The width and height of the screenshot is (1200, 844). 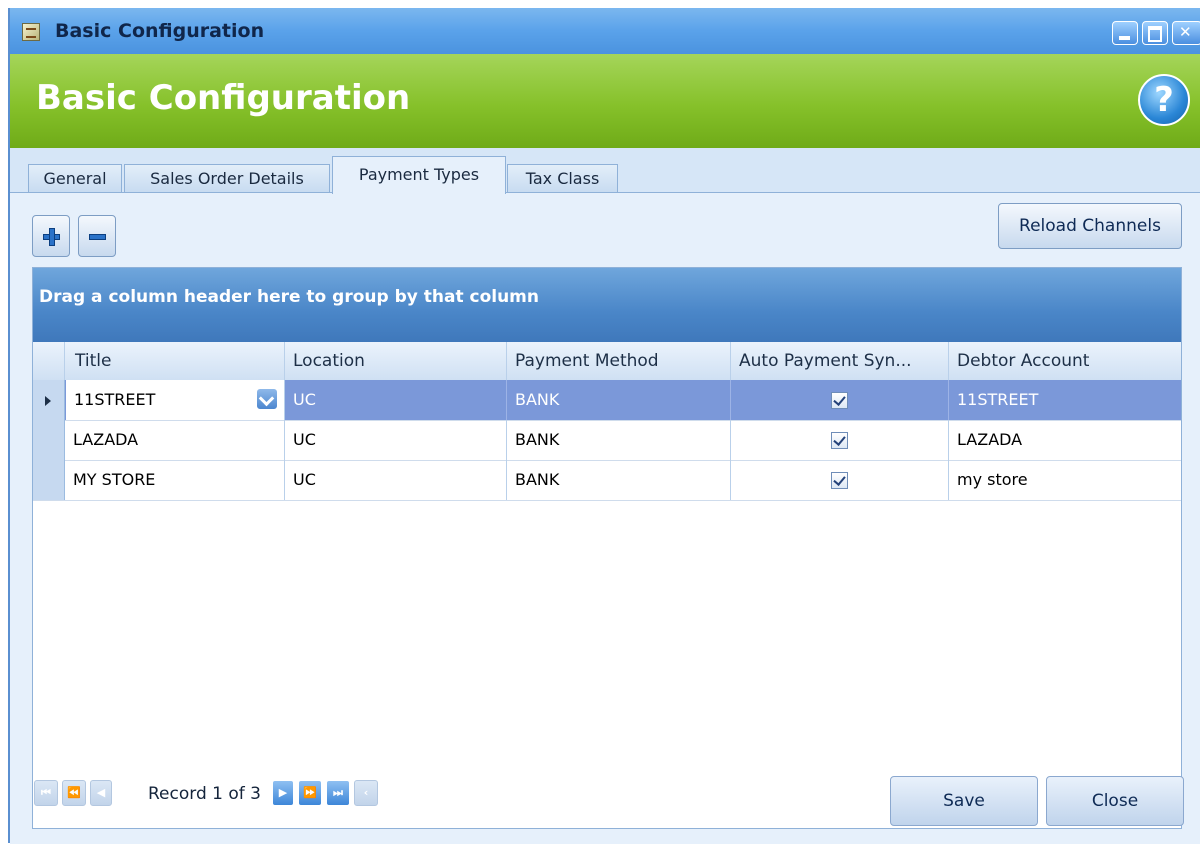 I want to click on title-cell: LAZADA, so click(x=175, y=440).